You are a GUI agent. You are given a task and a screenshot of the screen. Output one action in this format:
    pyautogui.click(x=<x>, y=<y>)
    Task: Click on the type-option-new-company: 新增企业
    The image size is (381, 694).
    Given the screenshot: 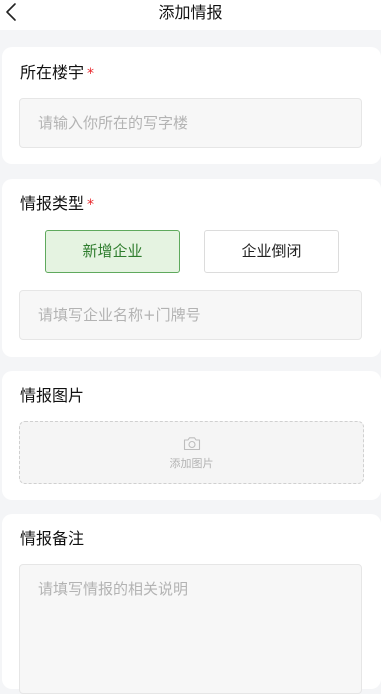 What is the action you would take?
    pyautogui.click(x=112, y=251)
    